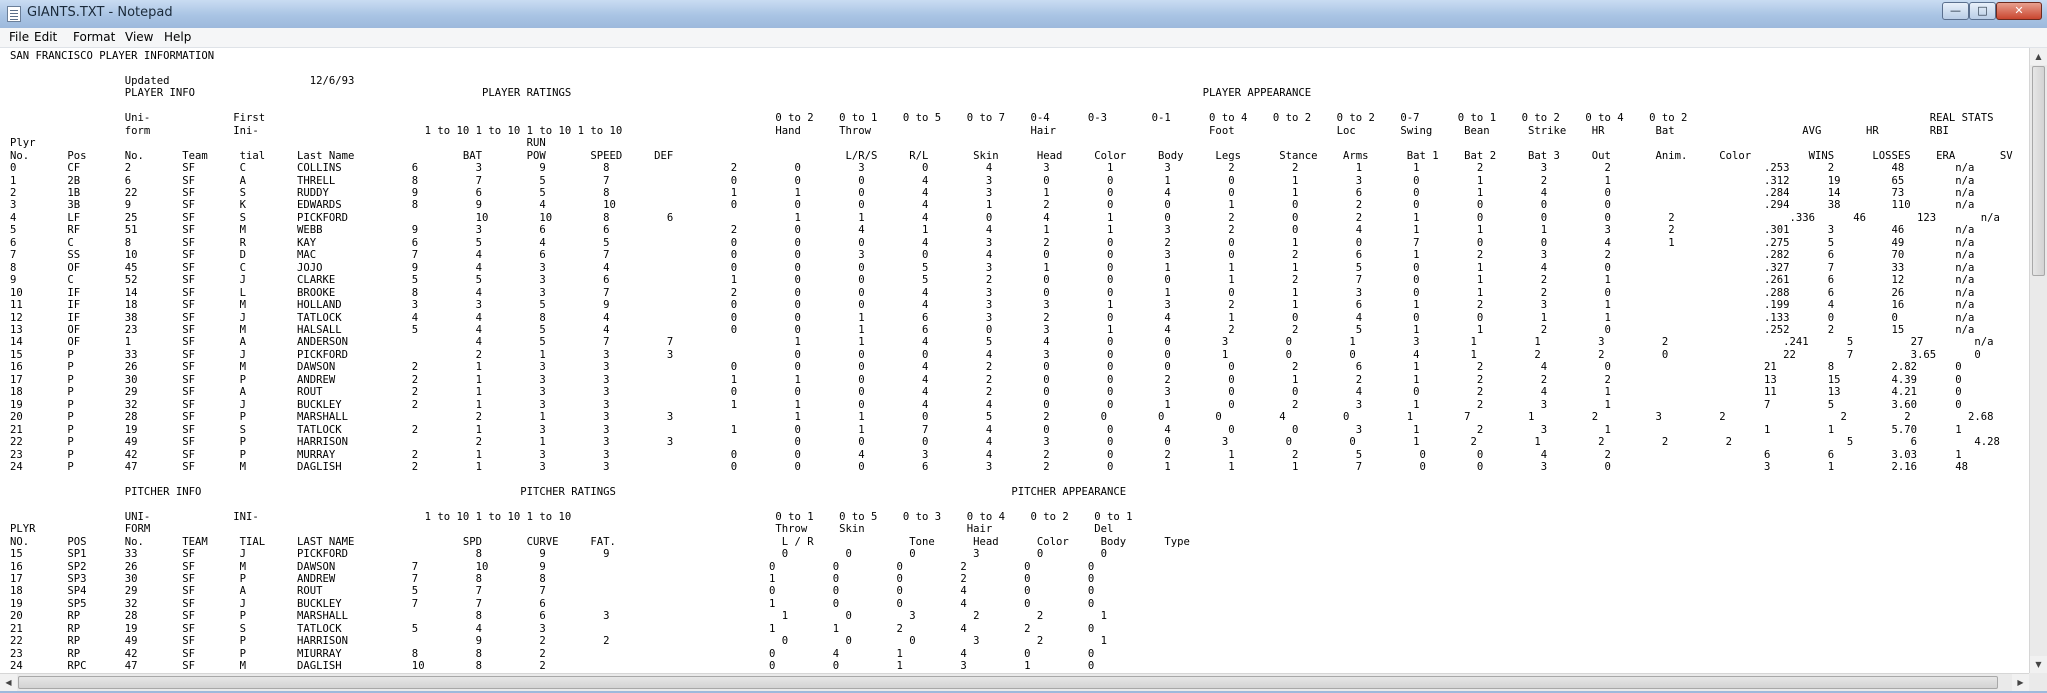 This screenshot has height=693, width=2047. I want to click on maximize-button: □, so click(1982, 11).